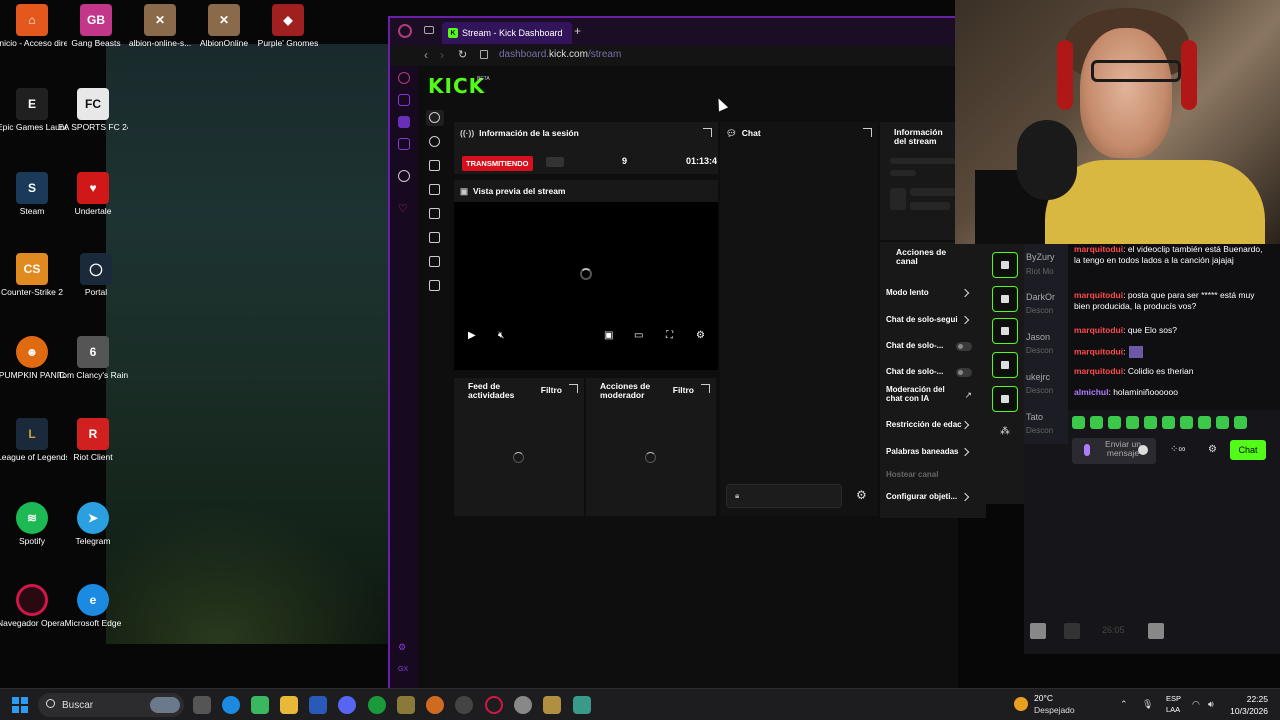 The height and width of the screenshot is (720, 1280). Describe the element at coordinates (924, 319) in the screenshot. I see `action-followers-only: Chat de solo-segui` at that location.